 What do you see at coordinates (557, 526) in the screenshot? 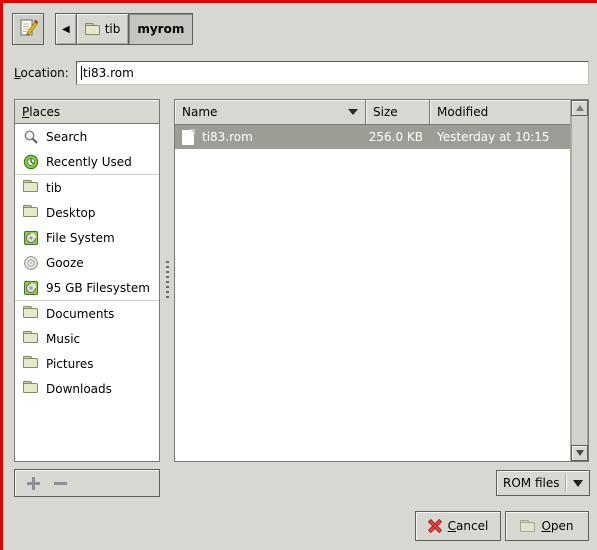
I see `open-label: Open` at bounding box center [557, 526].